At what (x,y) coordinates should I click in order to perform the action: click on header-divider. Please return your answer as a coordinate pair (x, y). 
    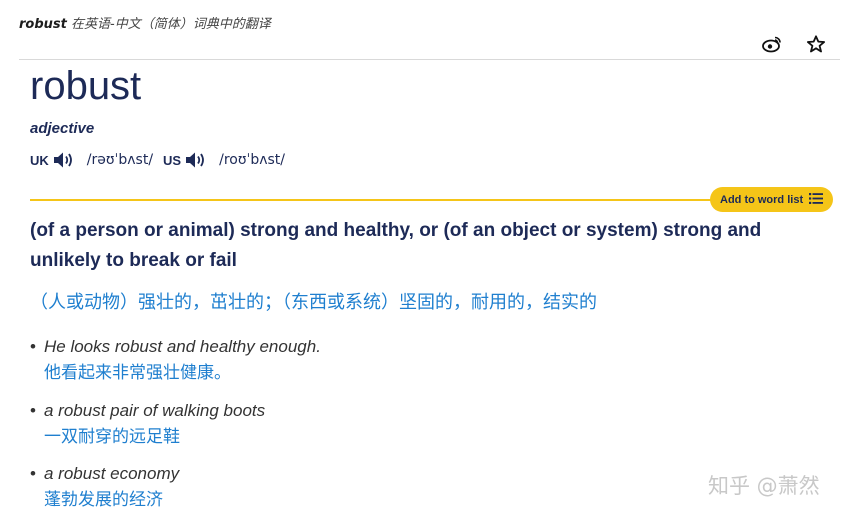
    Looking at the image, I should click on (429, 59).